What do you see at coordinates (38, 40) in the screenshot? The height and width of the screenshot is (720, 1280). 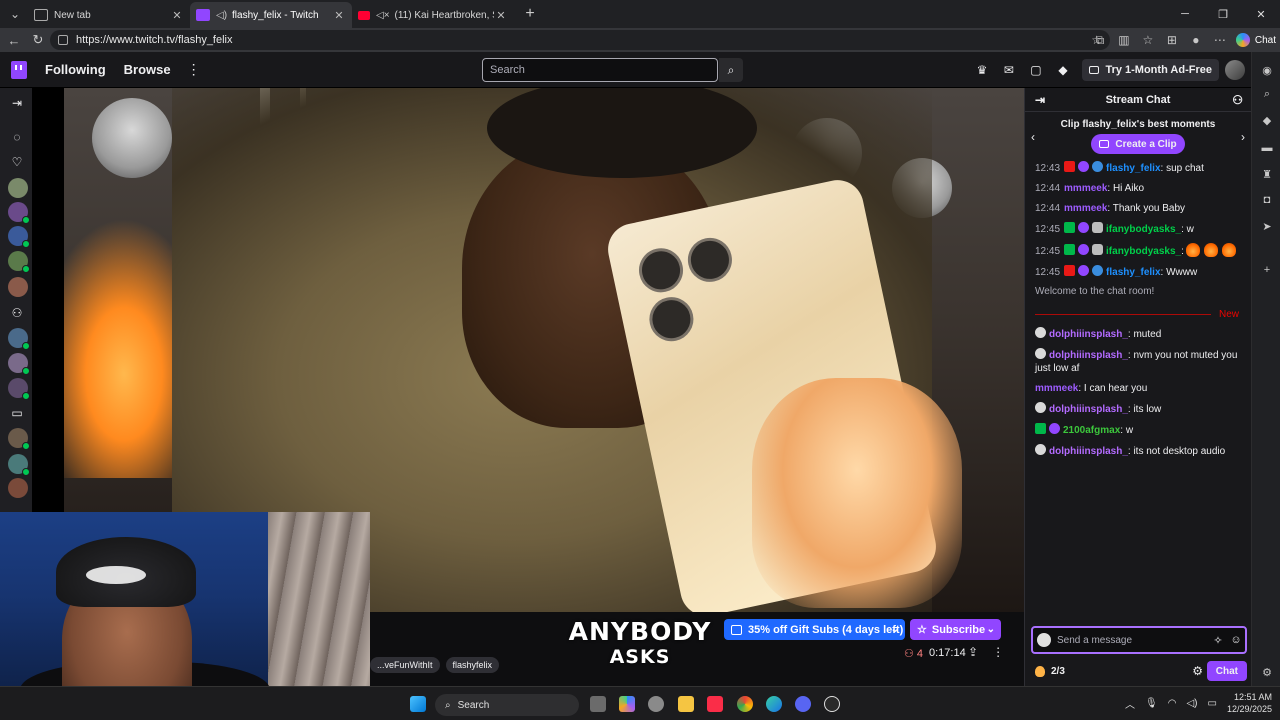 I see `reload-icon: ↻` at bounding box center [38, 40].